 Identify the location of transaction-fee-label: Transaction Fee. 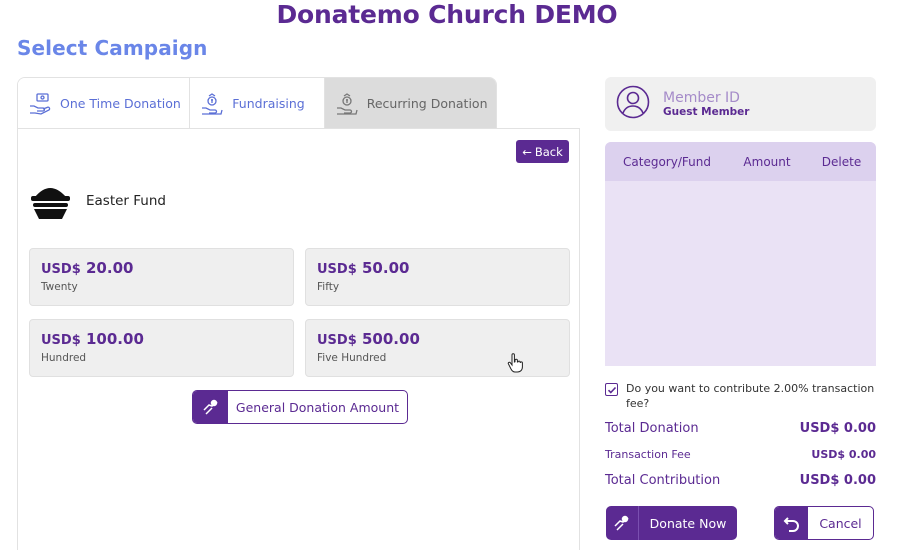
(648, 454).